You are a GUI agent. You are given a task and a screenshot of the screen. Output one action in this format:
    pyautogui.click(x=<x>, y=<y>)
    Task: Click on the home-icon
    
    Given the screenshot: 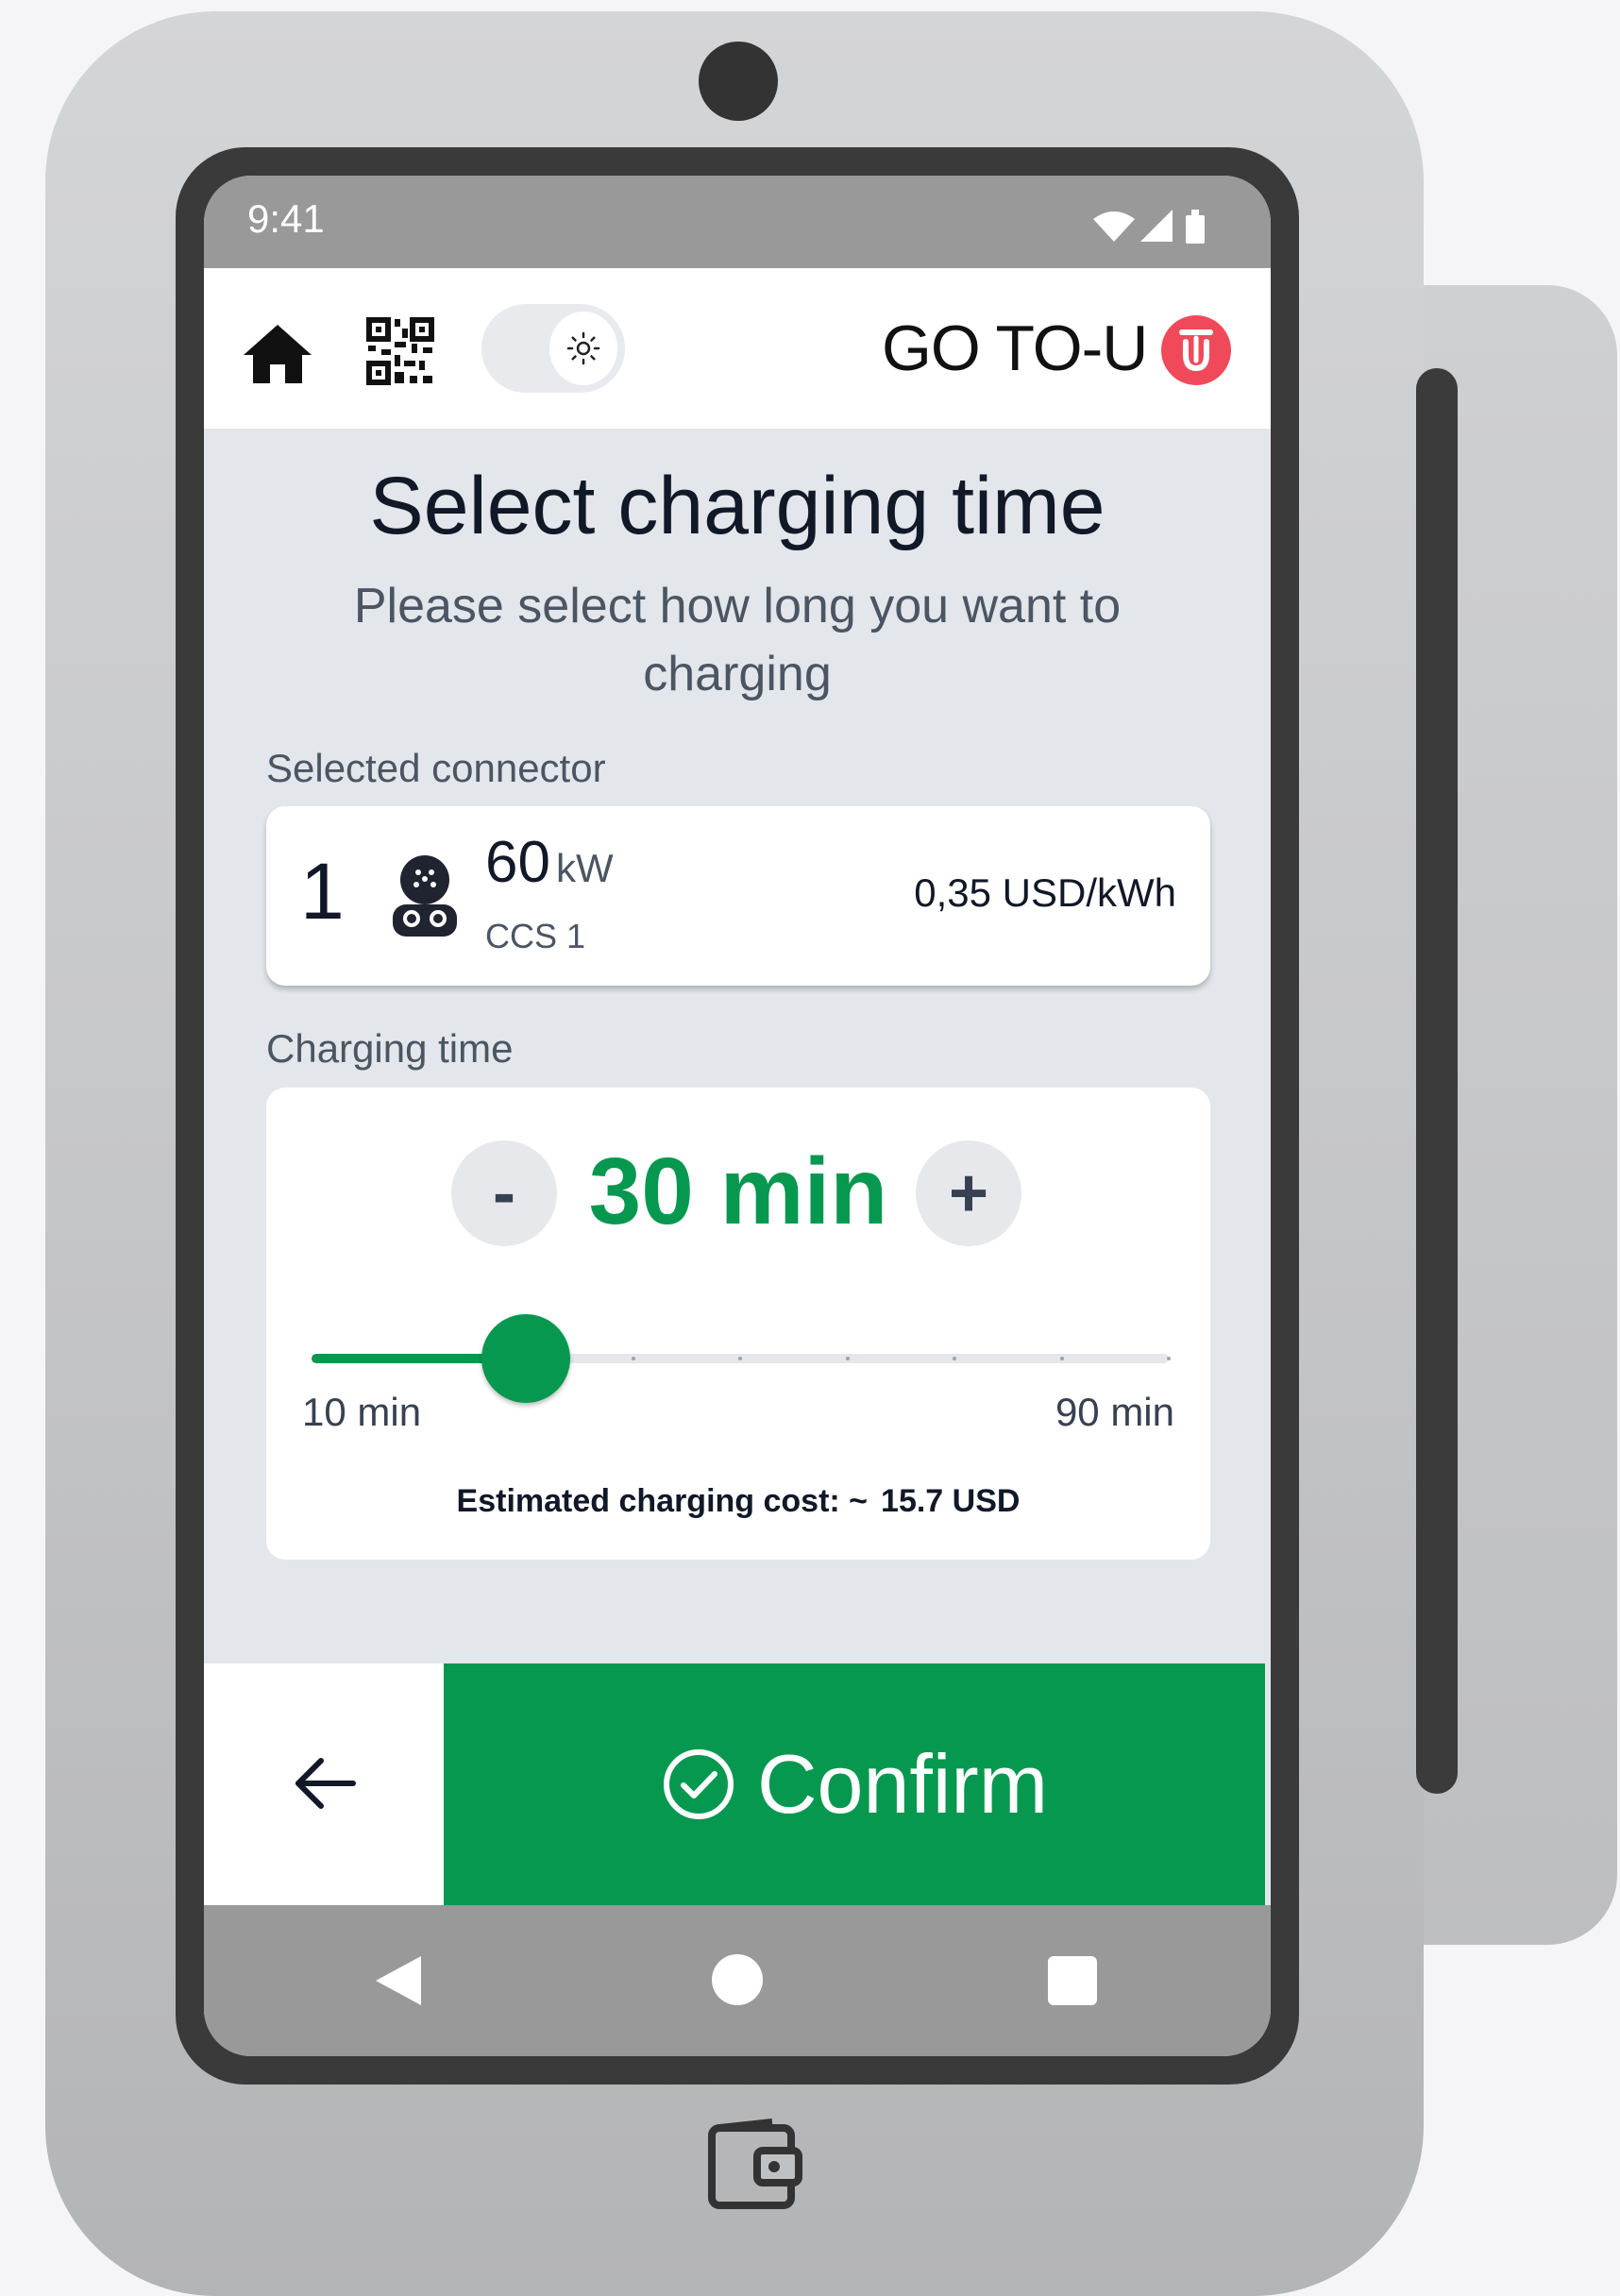 What is the action you would take?
    pyautogui.click(x=277, y=354)
    